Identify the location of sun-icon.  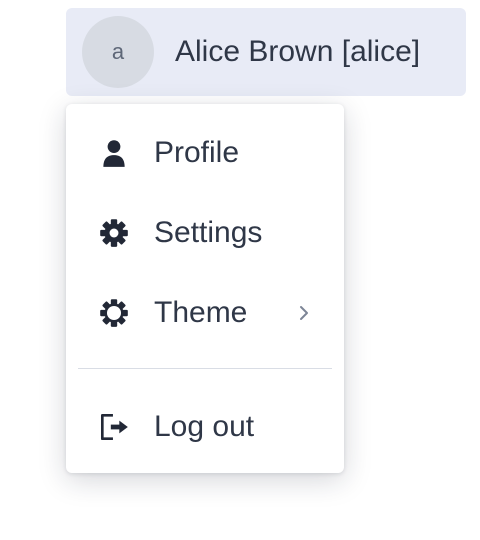
(114, 313).